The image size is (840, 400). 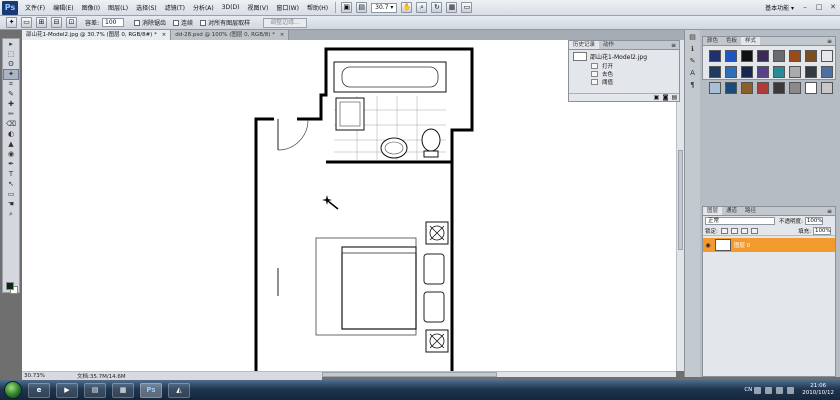 I want to click on tab-swatches: 色板, so click(x=731, y=41).